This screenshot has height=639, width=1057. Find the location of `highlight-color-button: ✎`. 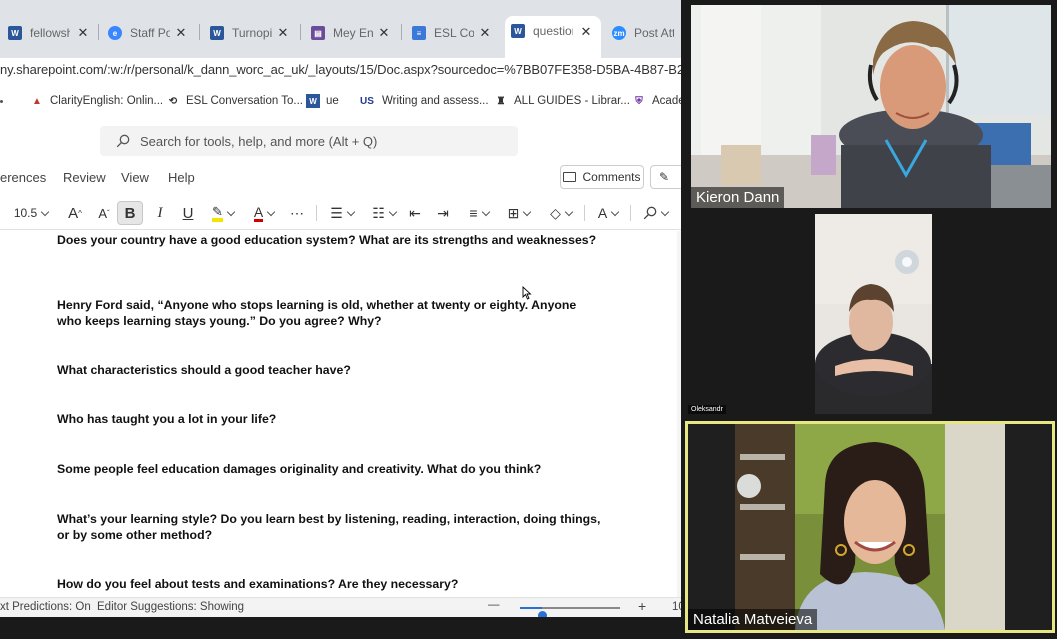

highlight-color-button: ✎ is located at coordinates (223, 213).